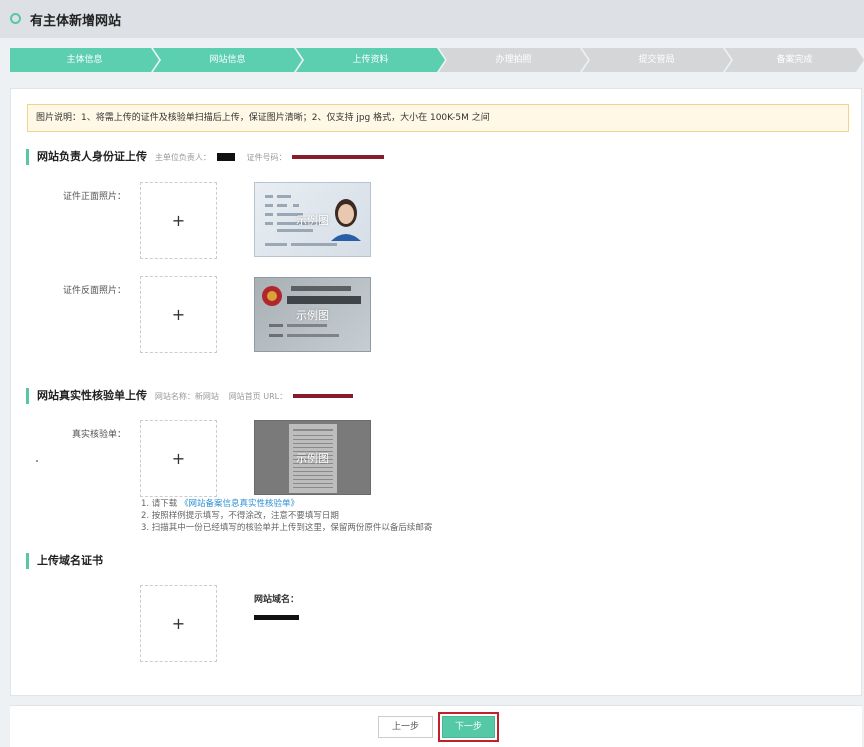 This screenshot has width=864, height=747. I want to click on domain-label: 网站域名：, so click(277, 600).